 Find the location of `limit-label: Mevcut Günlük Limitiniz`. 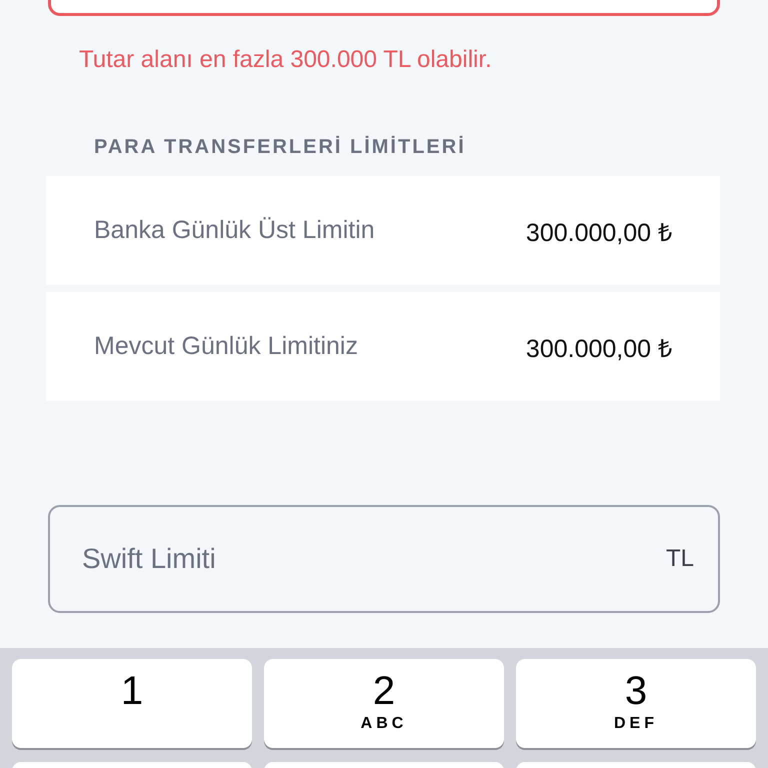

limit-label: Mevcut Günlük Limitiniz is located at coordinates (226, 346).